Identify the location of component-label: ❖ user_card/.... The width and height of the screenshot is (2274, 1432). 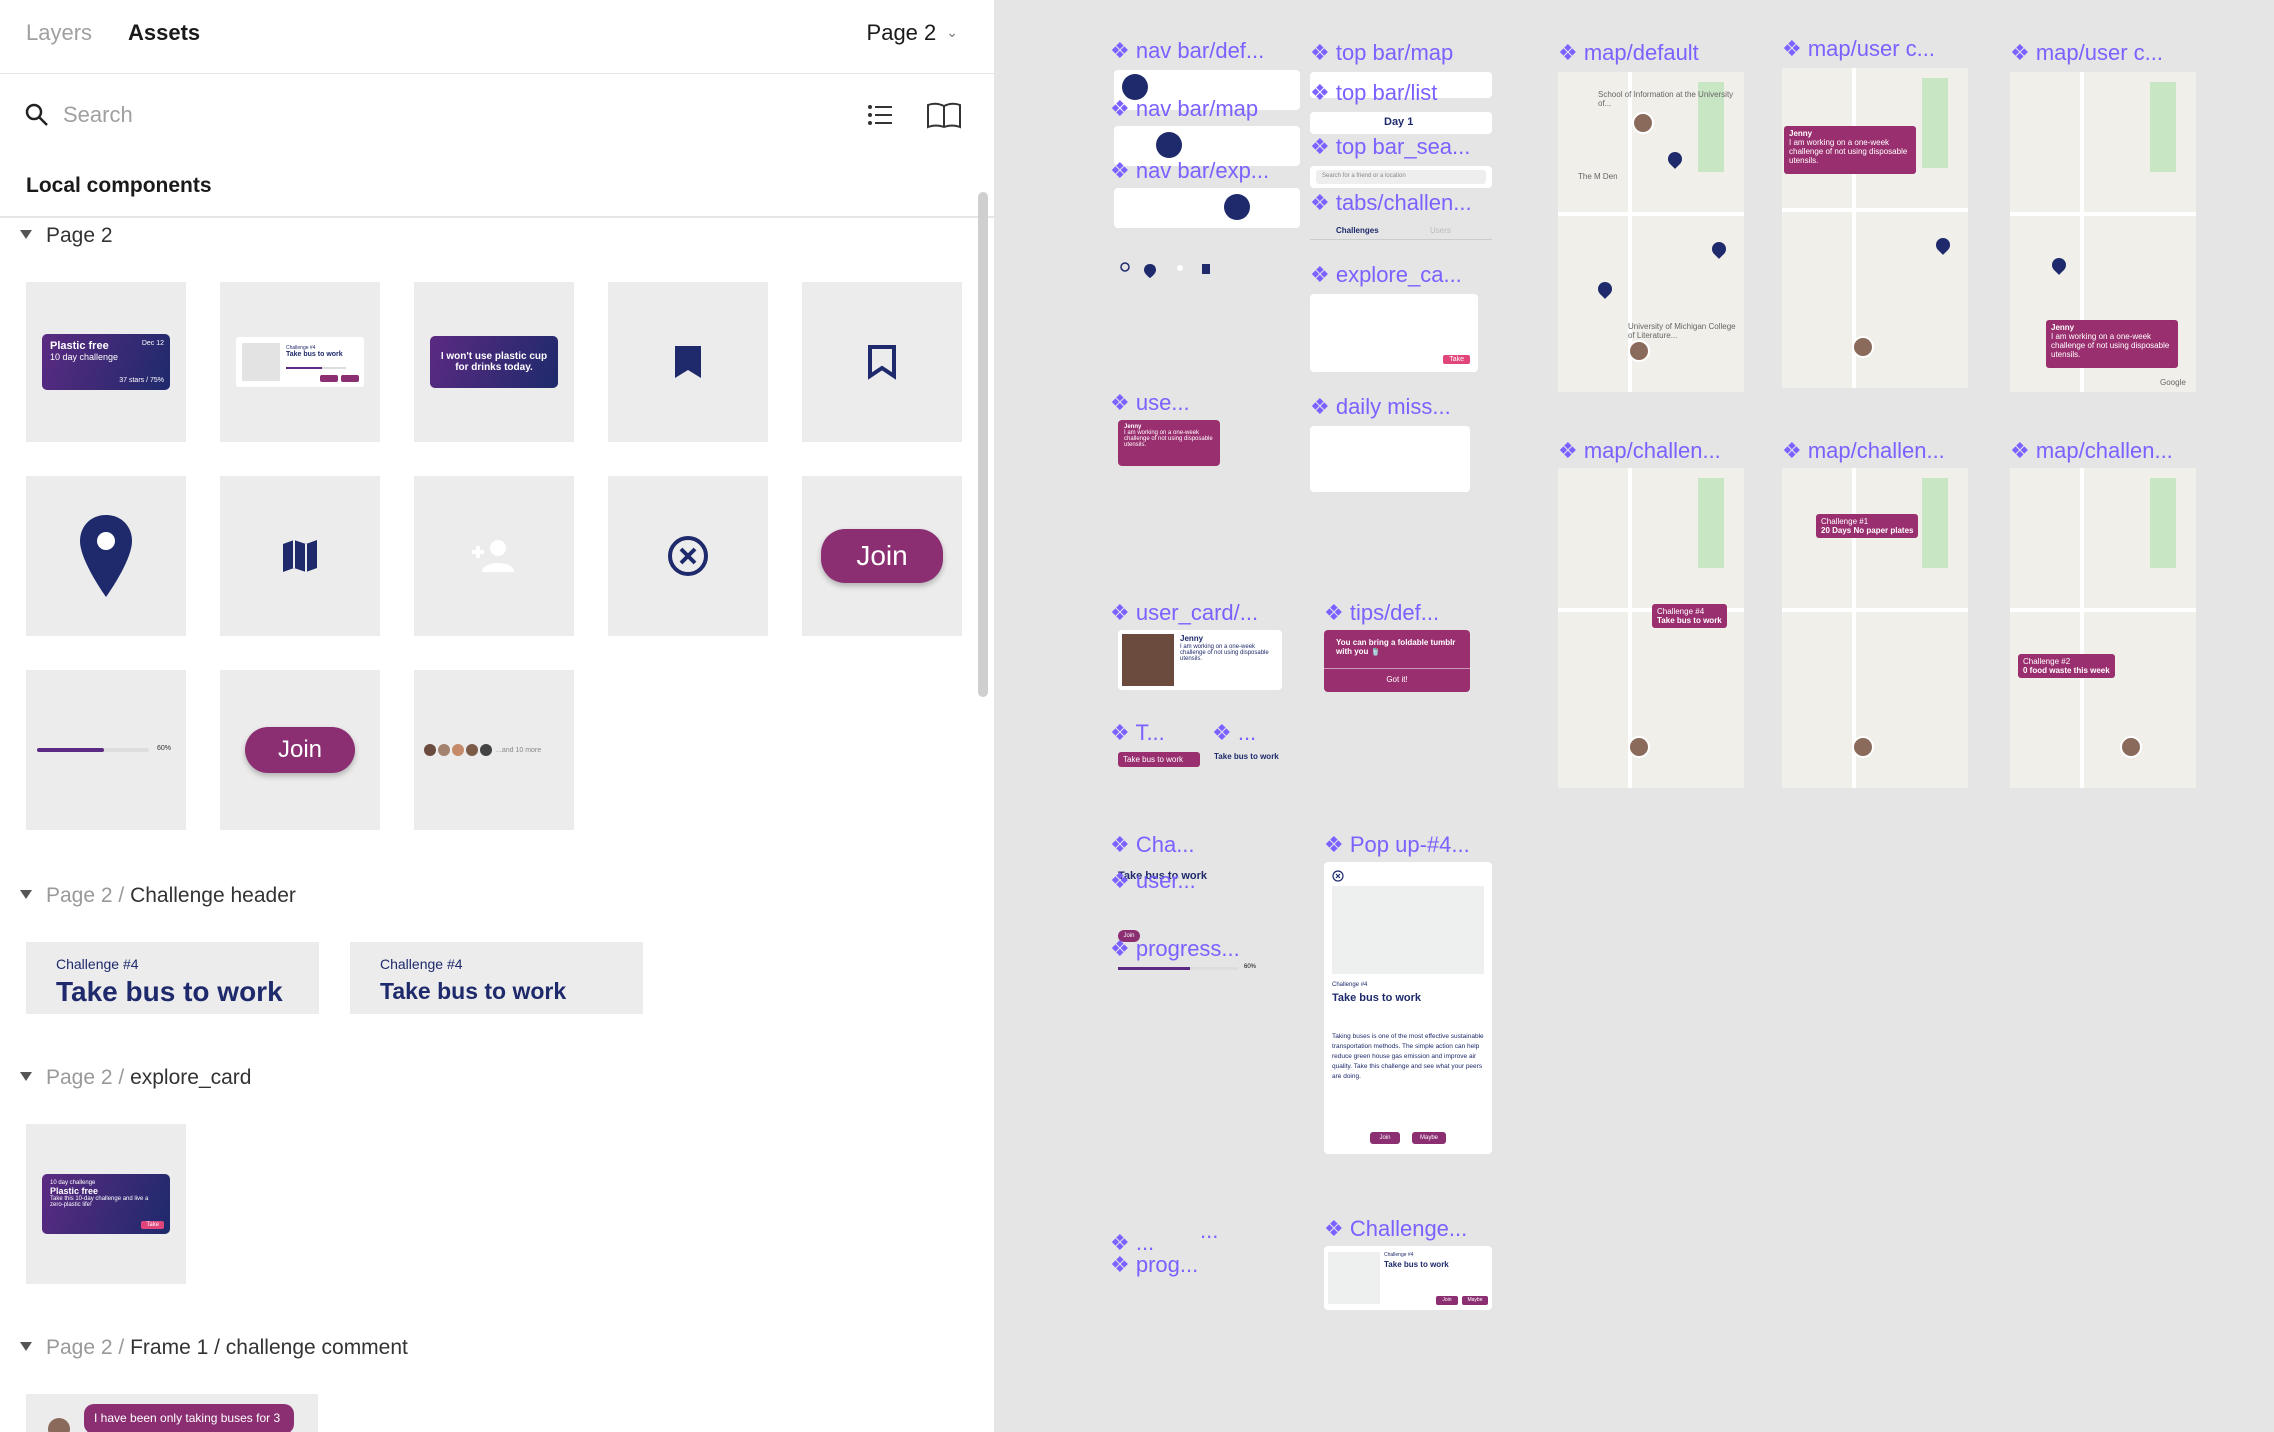
(1184, 613).